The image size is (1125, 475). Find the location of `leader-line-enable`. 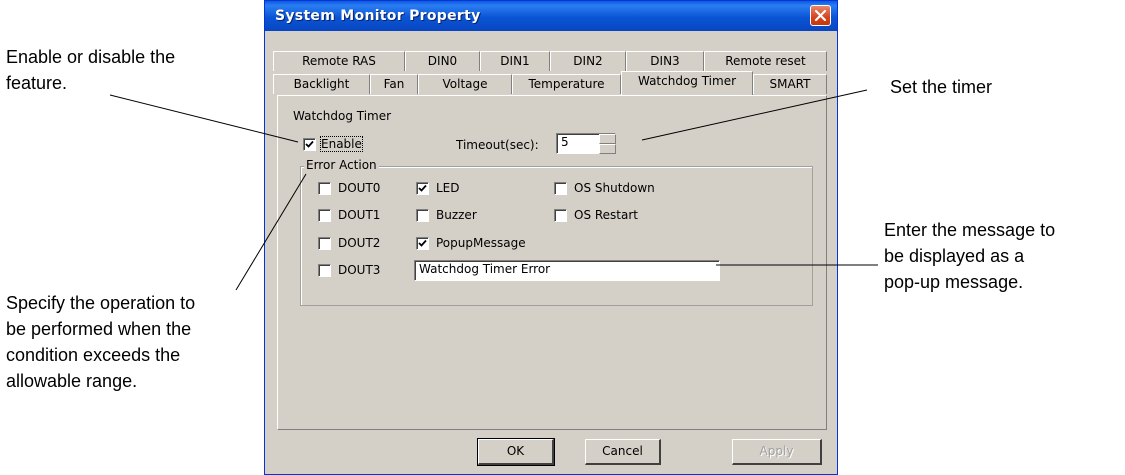

leader-line-enable is located at coordinates (204, 118).